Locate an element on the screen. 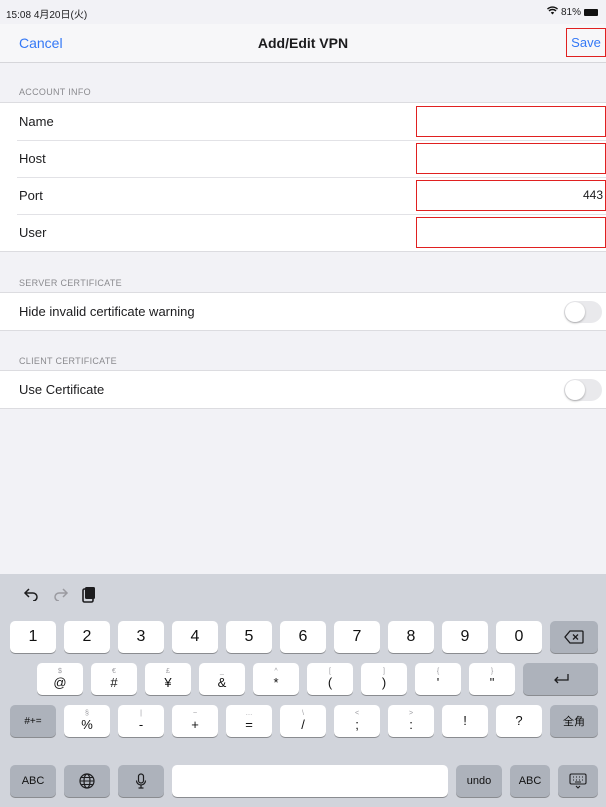  keyboard-toolbar is located at coordinates (303, 594).